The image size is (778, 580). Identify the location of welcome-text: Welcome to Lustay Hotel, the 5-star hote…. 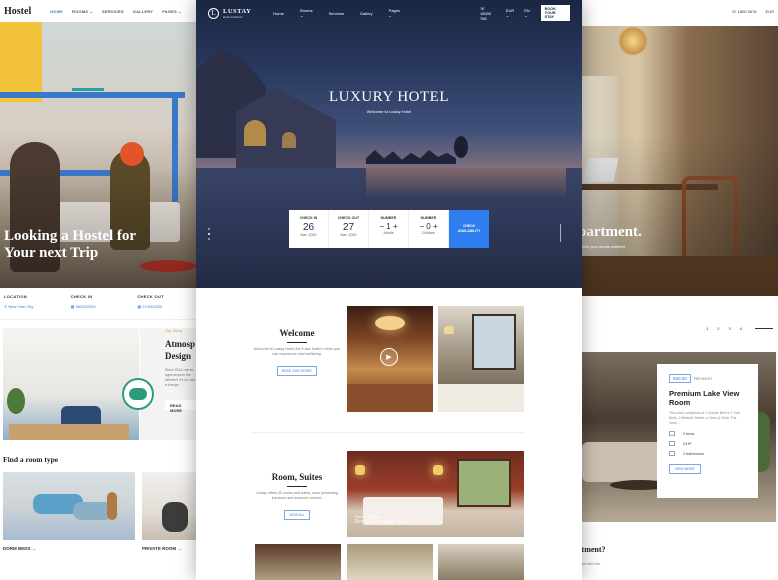
(297, 351).